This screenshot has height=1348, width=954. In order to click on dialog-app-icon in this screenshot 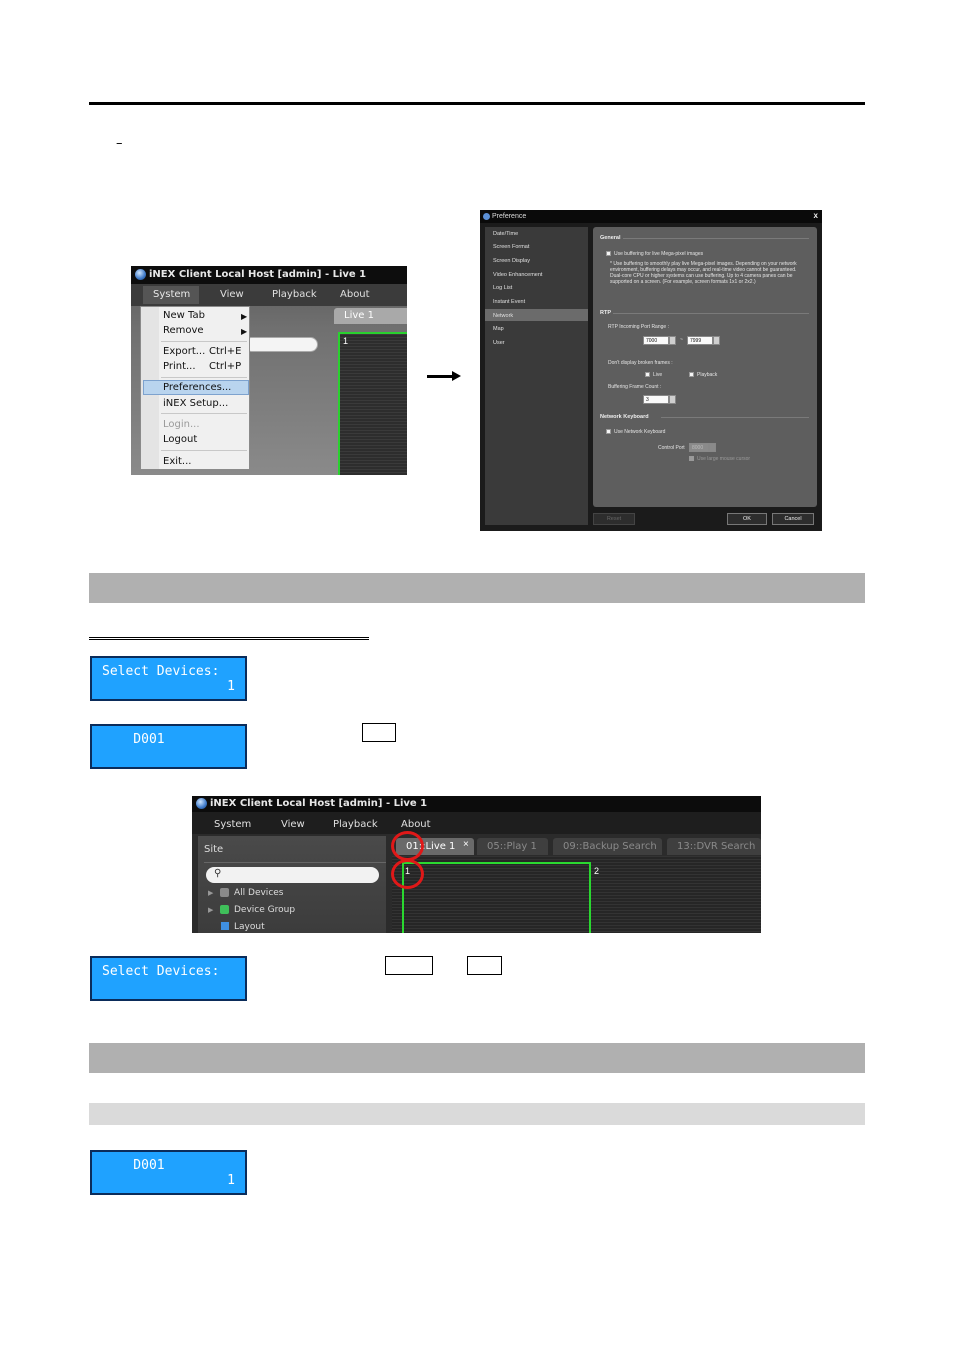, I will do `click(486, 216)`.